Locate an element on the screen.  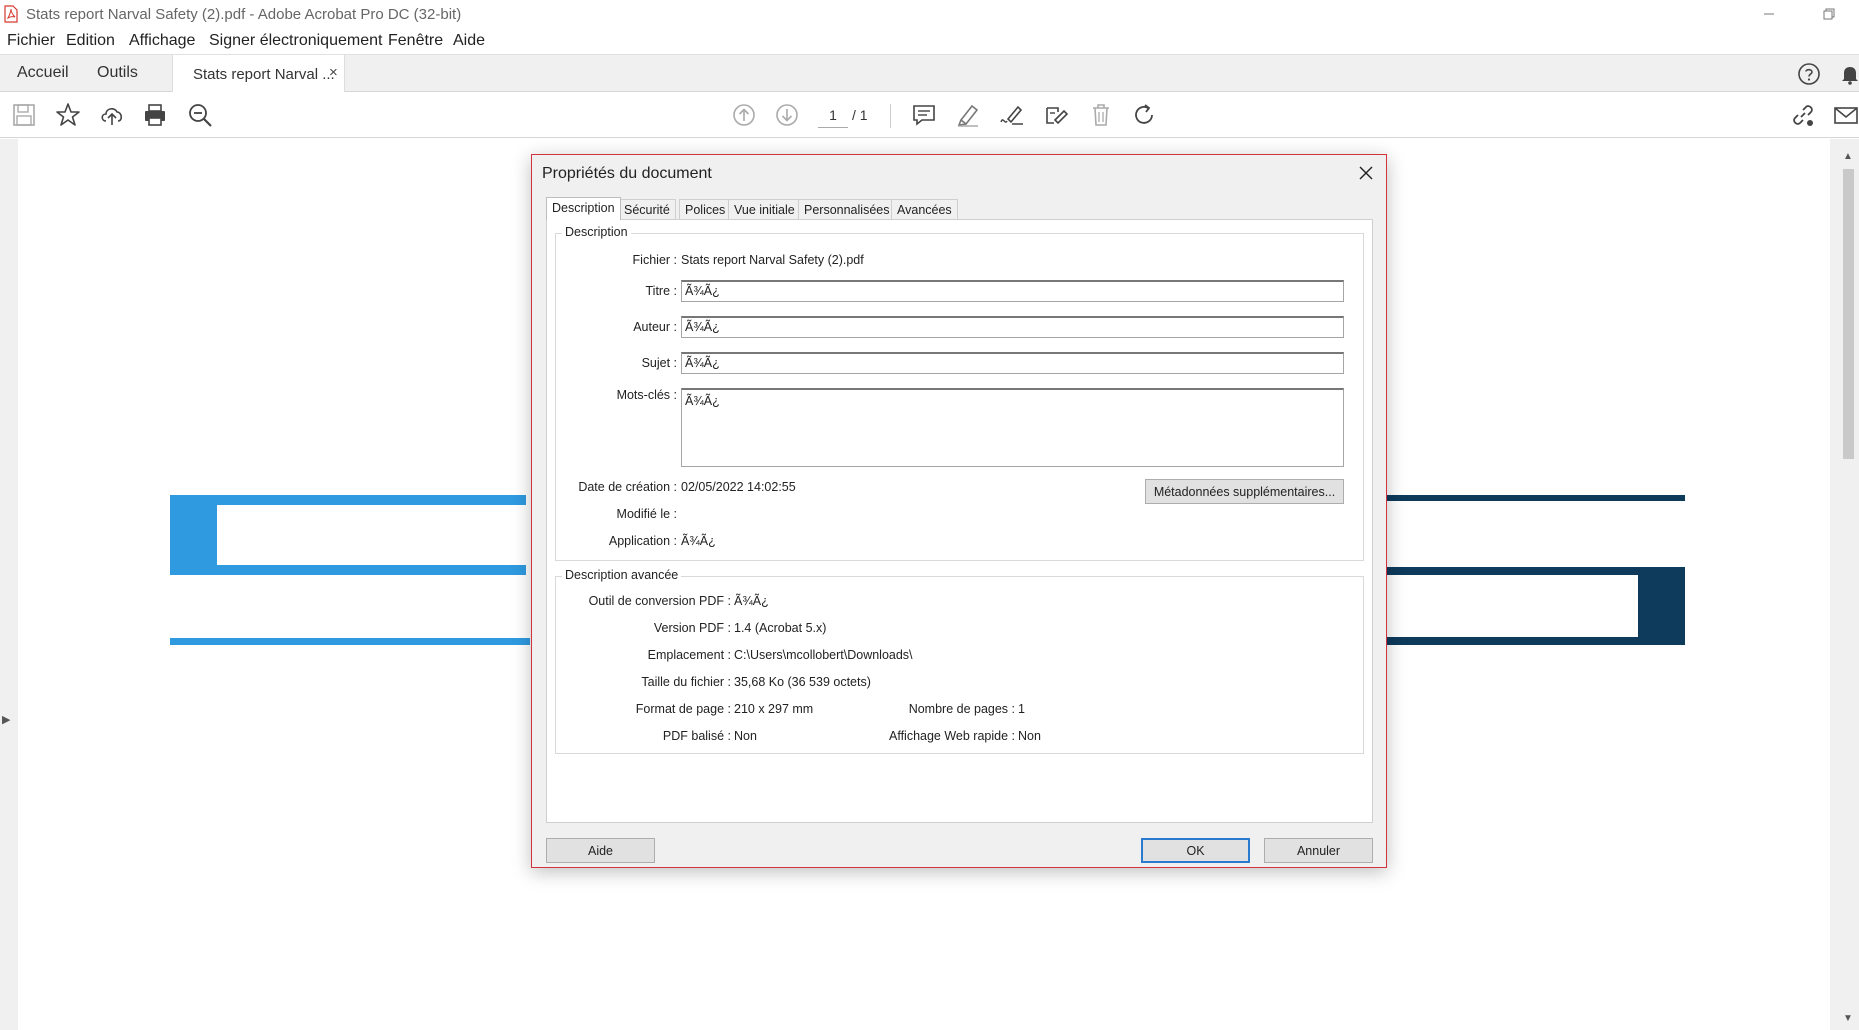
tab-accueil: Accueil is located at coordinates (43, 73).